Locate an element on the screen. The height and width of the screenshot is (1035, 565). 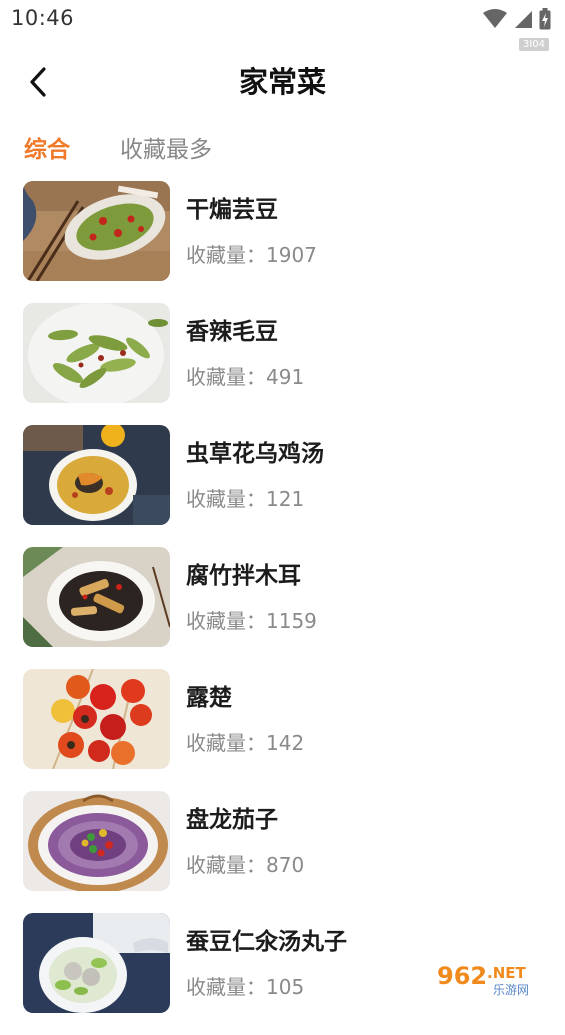
list-item: 虫草花乌鸡汤 收藏量：121 is located at coordinates (282, 486).